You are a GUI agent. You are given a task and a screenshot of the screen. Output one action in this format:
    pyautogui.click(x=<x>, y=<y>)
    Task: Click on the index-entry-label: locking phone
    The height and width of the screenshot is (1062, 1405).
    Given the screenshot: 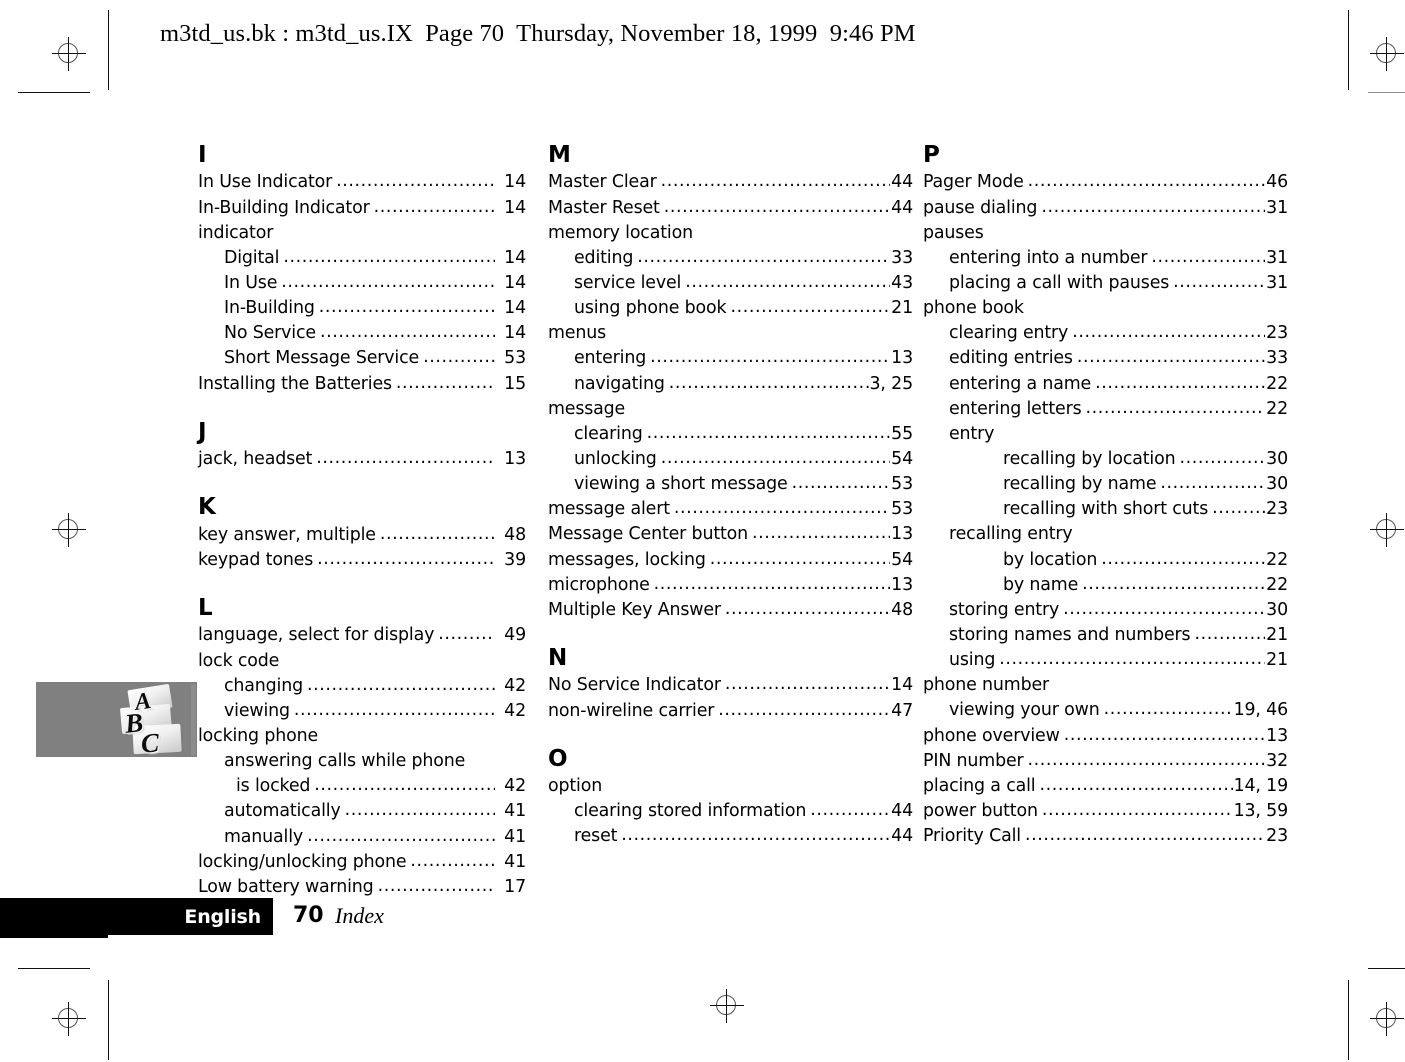 What is the action you would take?
    pyautogui.click(x=258, y=736)
    